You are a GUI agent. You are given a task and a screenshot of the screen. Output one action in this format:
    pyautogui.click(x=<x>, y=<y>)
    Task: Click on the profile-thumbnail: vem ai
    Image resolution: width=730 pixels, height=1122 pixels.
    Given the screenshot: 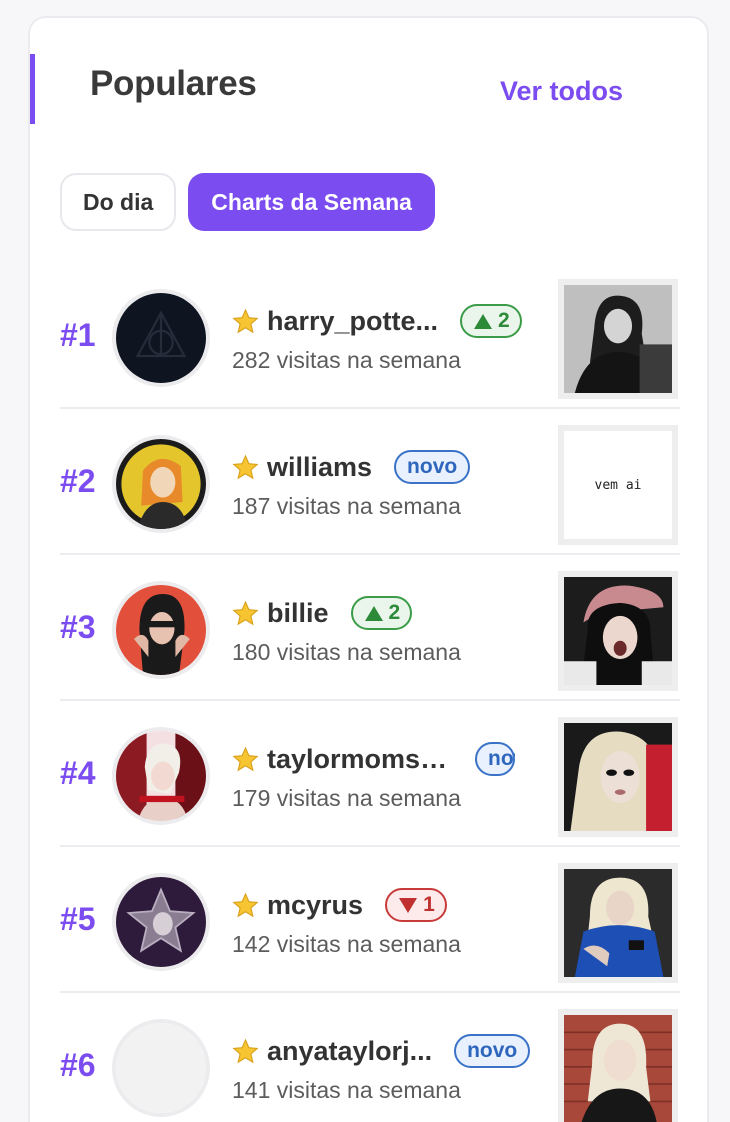 What is the action you would take?
    pyautogui.click(x=618, y=485)
    